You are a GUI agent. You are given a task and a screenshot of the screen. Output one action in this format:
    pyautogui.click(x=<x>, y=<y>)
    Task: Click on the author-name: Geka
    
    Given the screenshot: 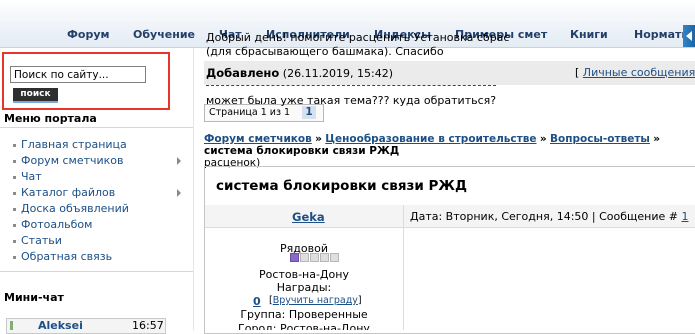 What is the action you would take?
    pyautogui.click(x=308, y=217)
    